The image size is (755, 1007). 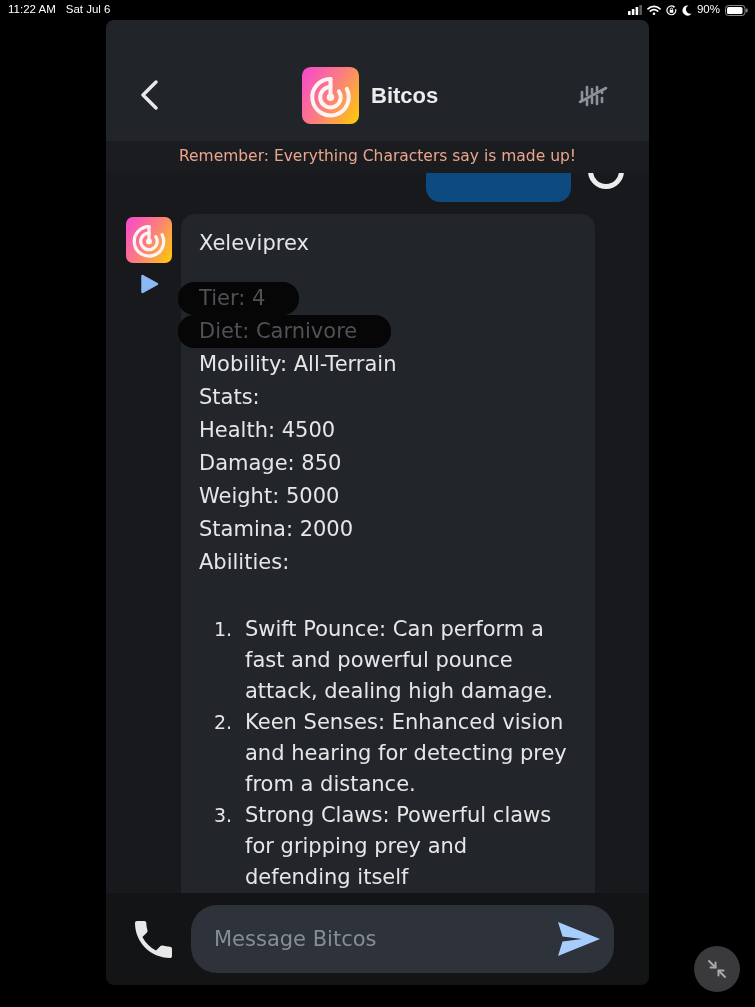 I want to click on list-number: 2., so click(x=224, y=722).